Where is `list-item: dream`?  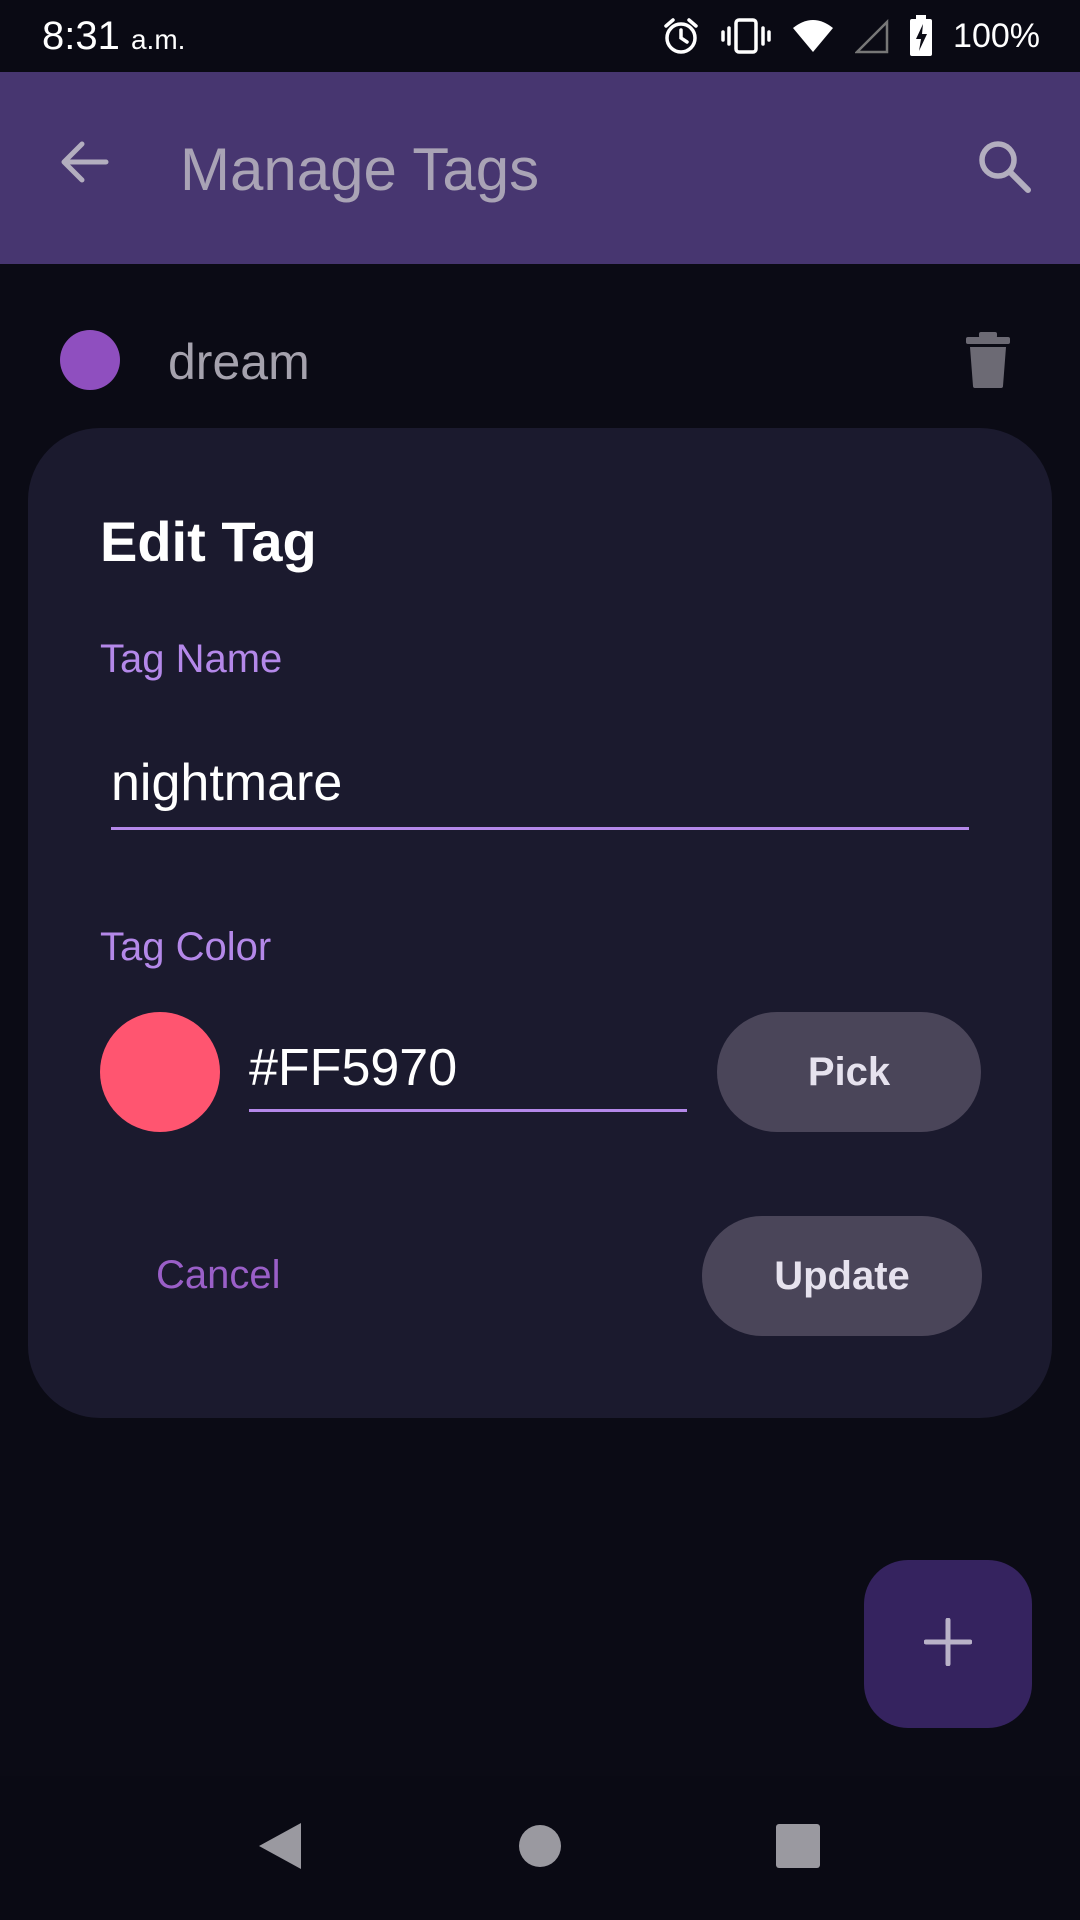 list-item: dream is located at coordinates (540, 362).